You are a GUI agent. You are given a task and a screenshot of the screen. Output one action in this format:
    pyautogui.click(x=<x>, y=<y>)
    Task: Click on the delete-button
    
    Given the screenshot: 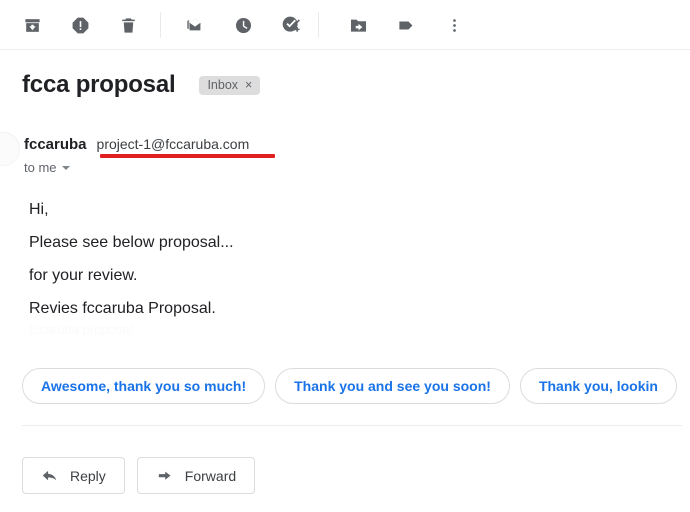 What is the action you would take?
    pyautogui.click(x=128, y=25)
    